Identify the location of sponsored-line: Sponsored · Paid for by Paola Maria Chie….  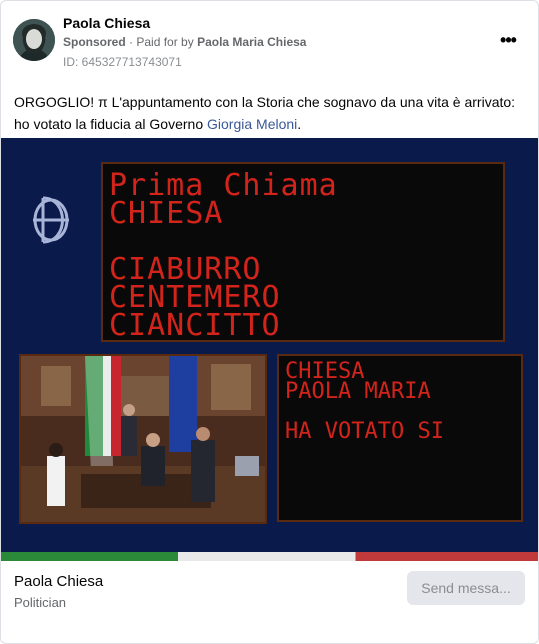
(184, 42).